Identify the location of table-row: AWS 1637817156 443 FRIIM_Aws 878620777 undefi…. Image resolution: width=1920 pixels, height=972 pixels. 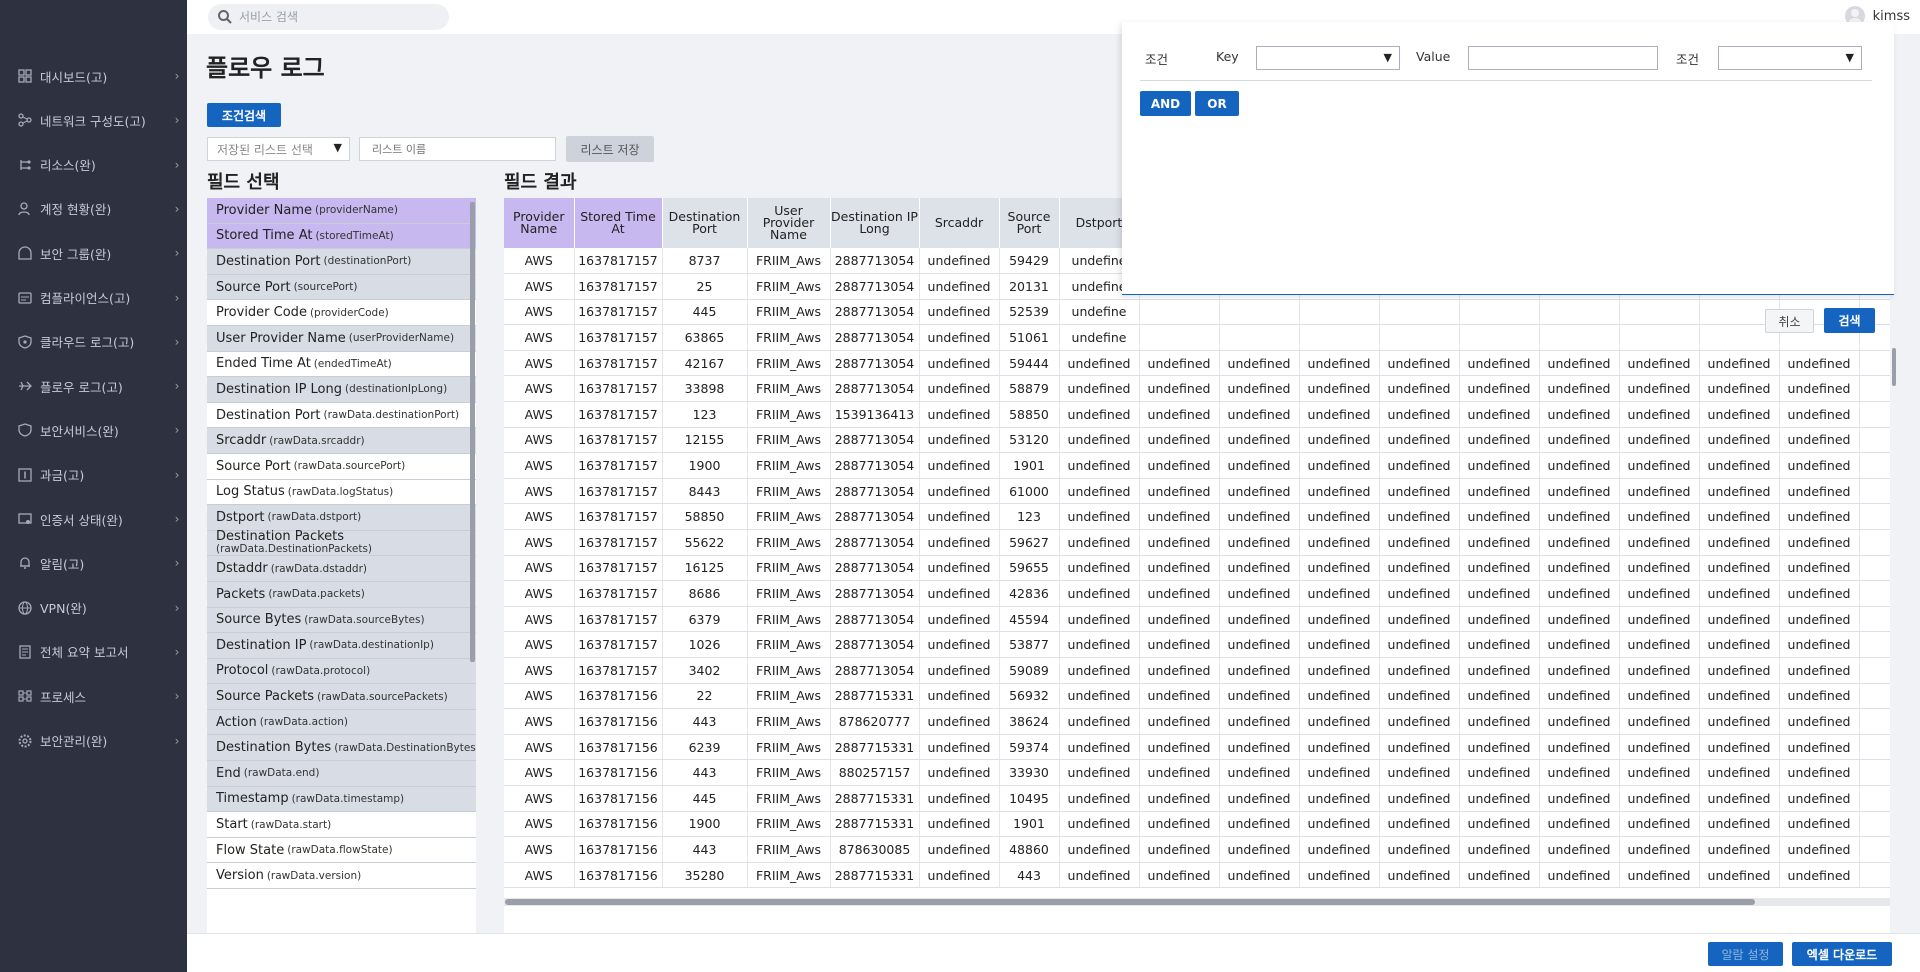
(1197, 721).